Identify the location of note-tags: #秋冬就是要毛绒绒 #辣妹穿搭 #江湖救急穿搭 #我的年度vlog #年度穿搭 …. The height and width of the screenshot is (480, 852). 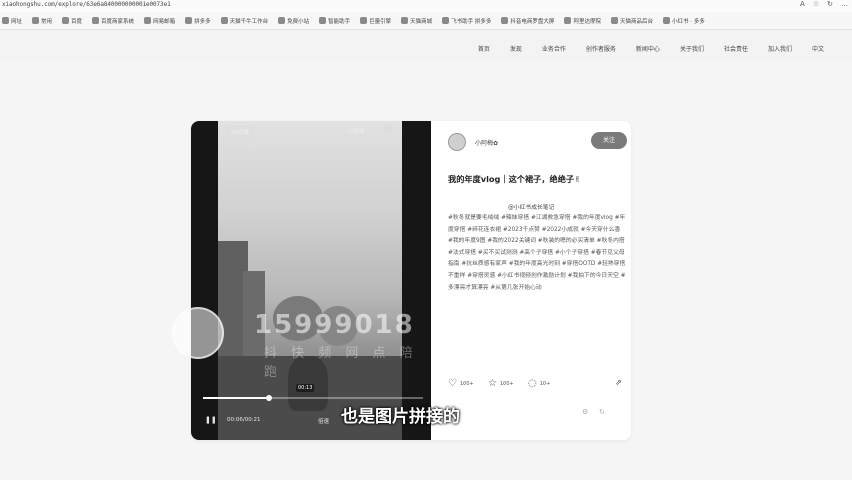
(537, 253).